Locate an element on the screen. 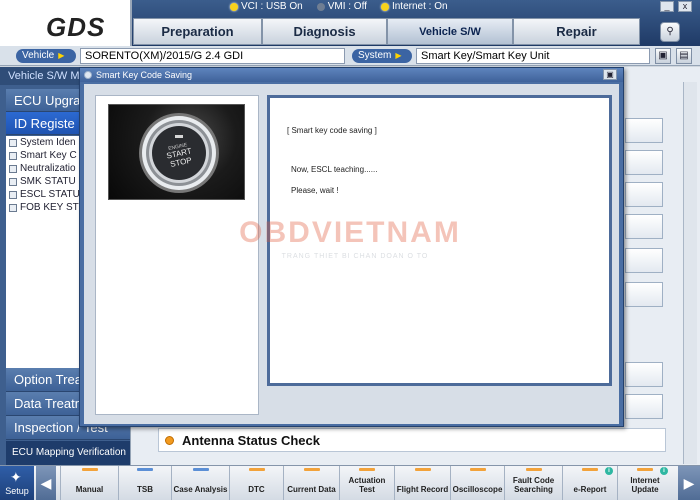 The width and height of the screenshot is (700, 500). start-stop-button-image: ENGINE START STOP is located at coordinates (176, 152).